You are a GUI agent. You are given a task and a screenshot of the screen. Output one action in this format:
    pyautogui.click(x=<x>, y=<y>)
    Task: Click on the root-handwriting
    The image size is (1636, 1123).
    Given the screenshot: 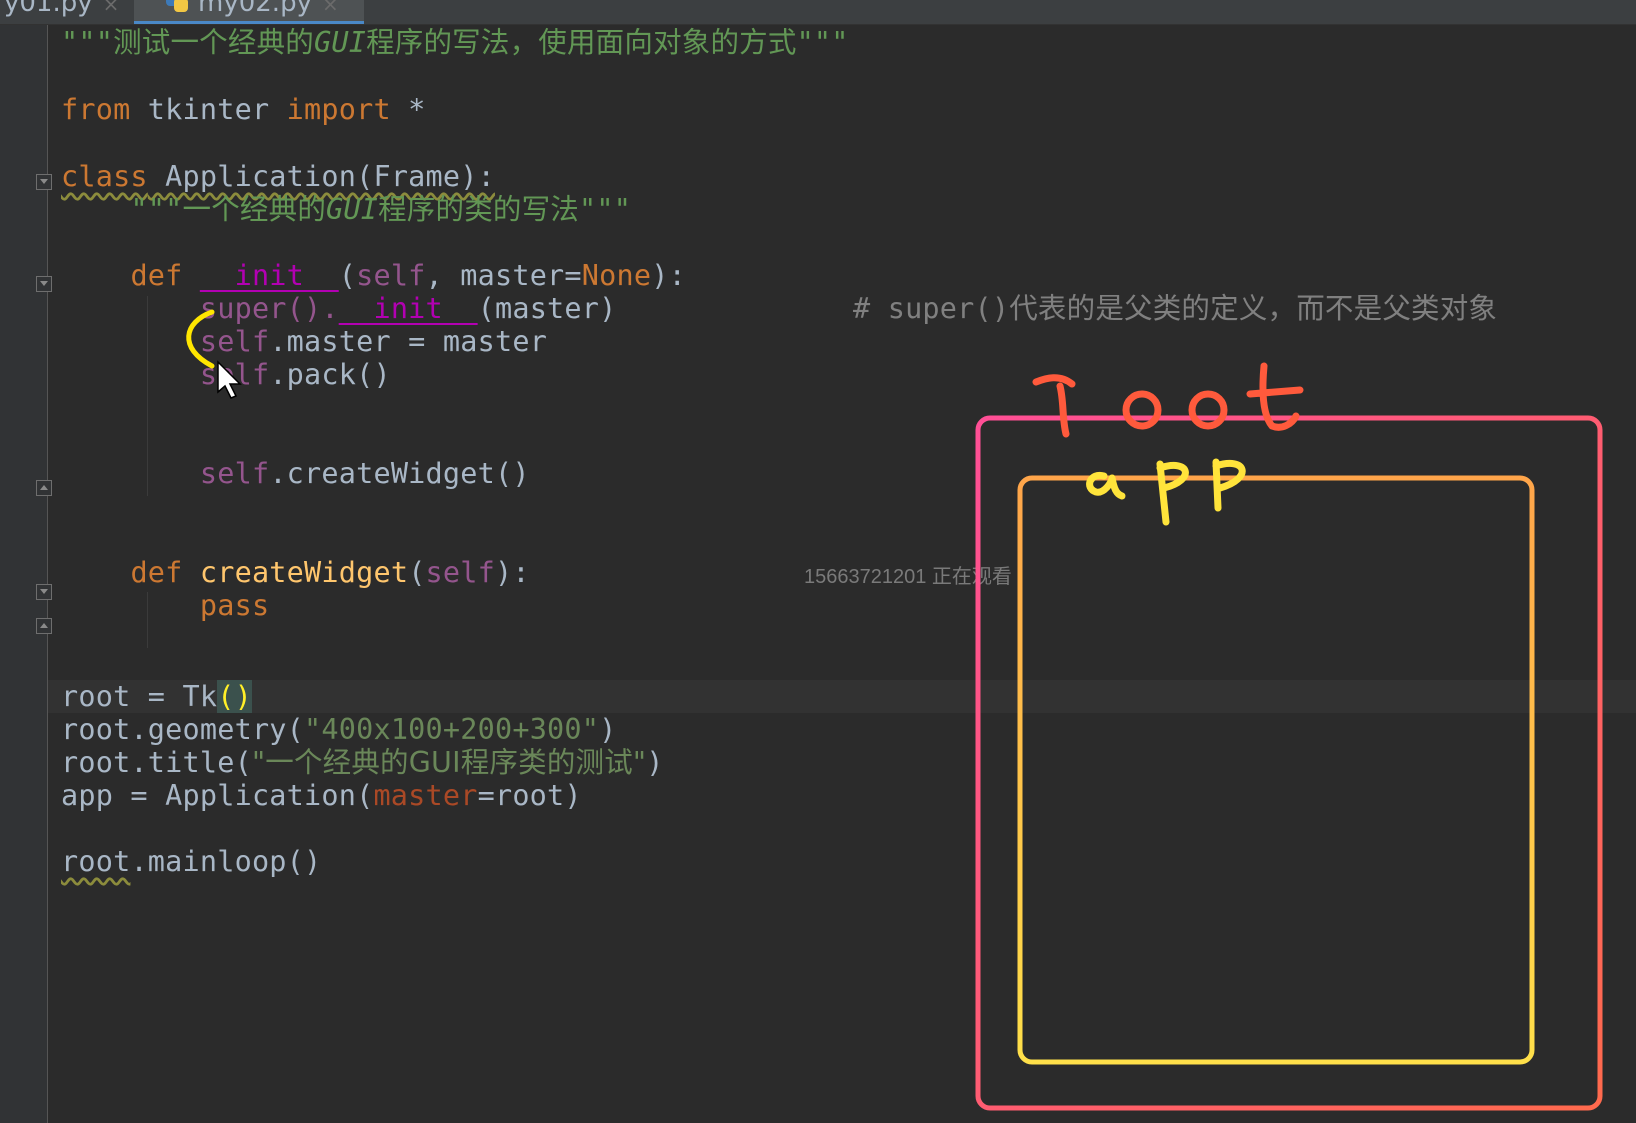 What is the action you would take?
    pyautogui.click(x=1168, y=400)
    